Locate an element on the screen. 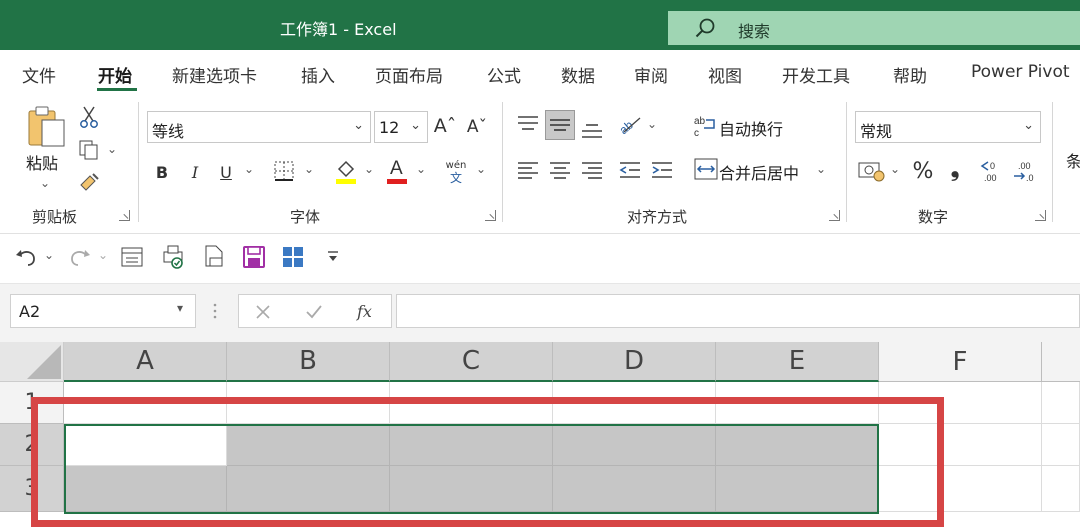 The width and height of the screenshot is (1080, 527). font-launcher-icon is located at coordinates (490, 215).